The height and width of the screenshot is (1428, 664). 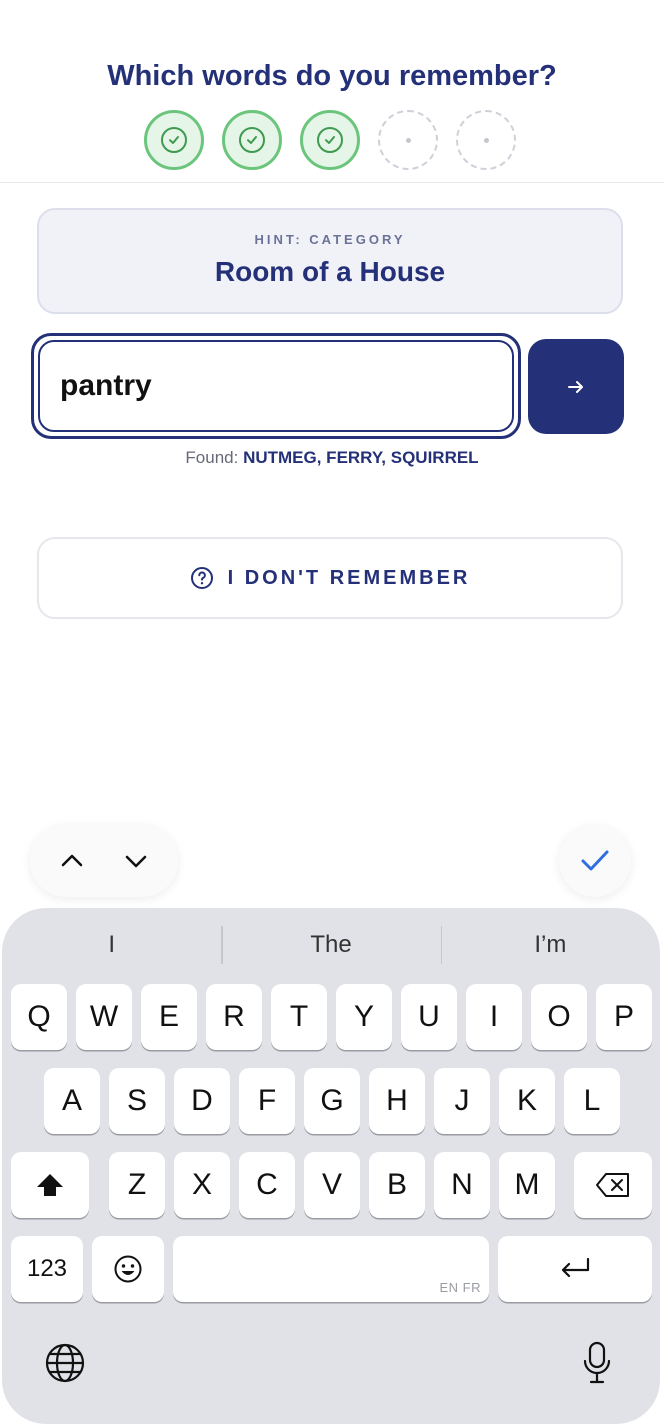 I want to click on key: E, so click(x=169, y=1017).